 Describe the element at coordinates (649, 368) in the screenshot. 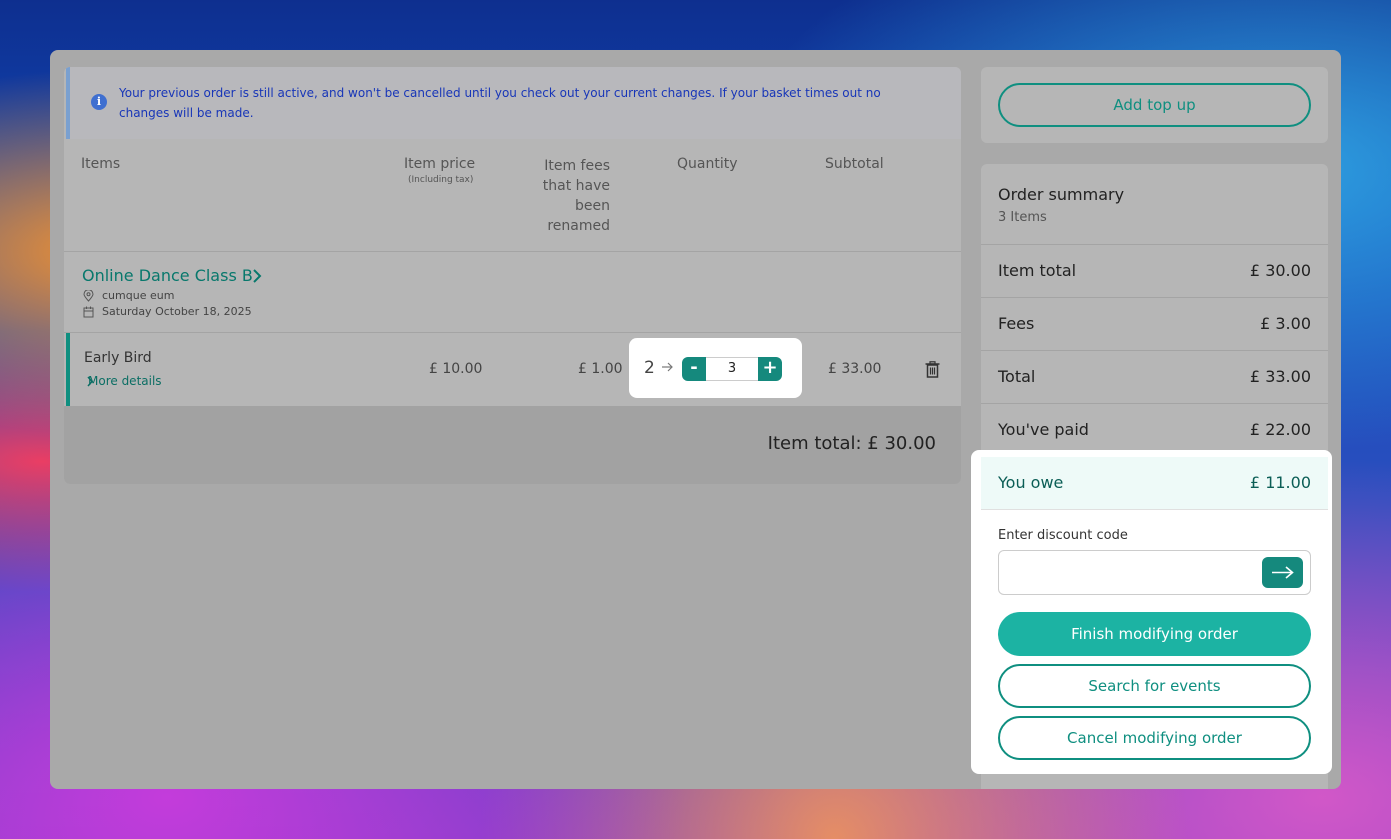

I see `previous-quantity: 2` at that location.